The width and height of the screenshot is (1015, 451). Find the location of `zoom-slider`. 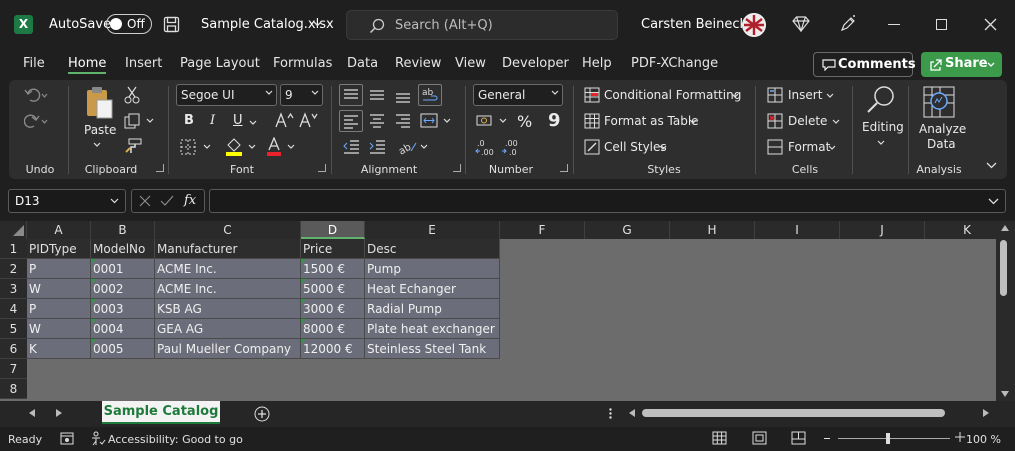

zoom-slider is located at coordinates (894, 438).